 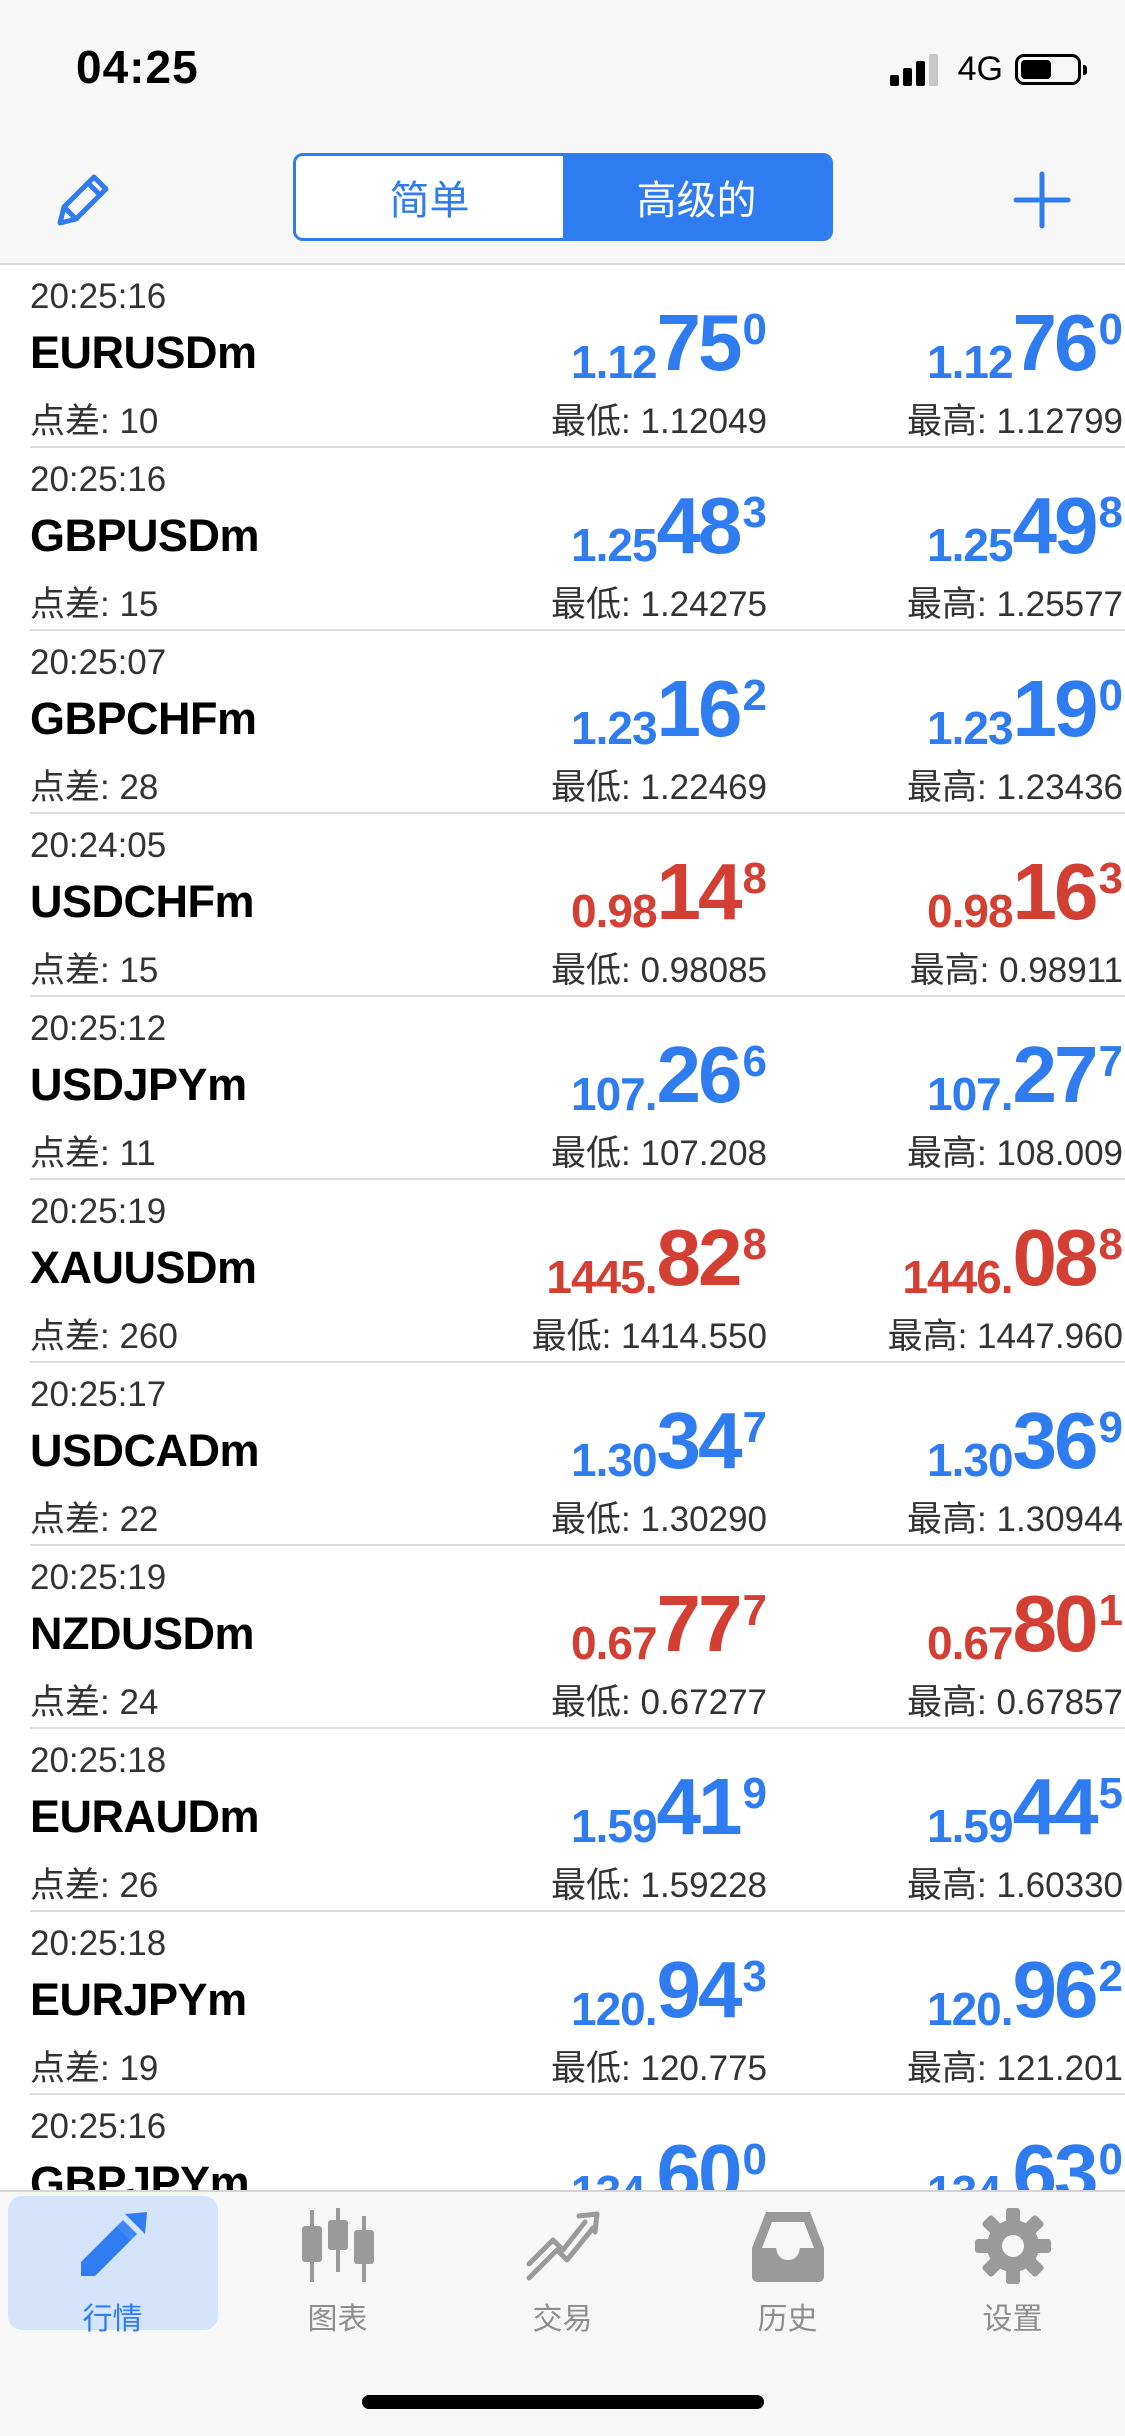 What do you see at coordinates (98, 662) in the screenshot?
I see `quote-time: 20:25:07` at bounding box center [98, 662].